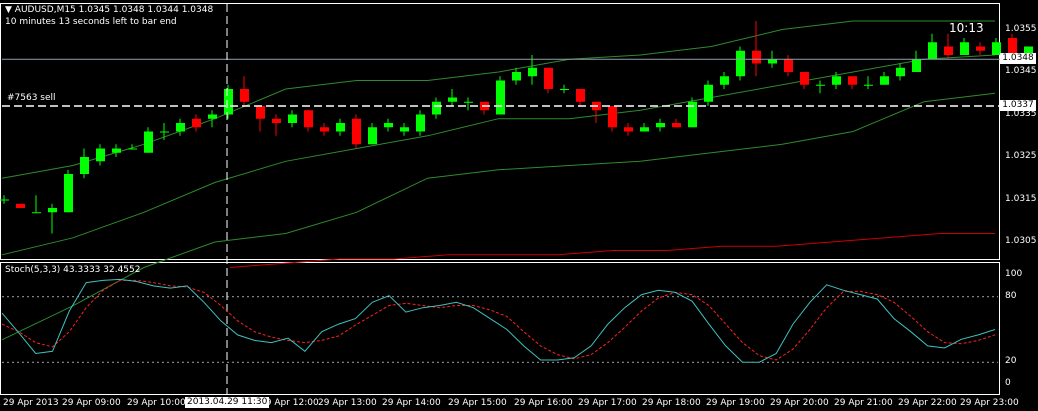 The height and width of the screenshot is (411, 1038). What do you see at coordinates (863, 403) in the screenshot?
I see `time-tick-label: 29 Apr 21:00` at bounding box center [863, 403].